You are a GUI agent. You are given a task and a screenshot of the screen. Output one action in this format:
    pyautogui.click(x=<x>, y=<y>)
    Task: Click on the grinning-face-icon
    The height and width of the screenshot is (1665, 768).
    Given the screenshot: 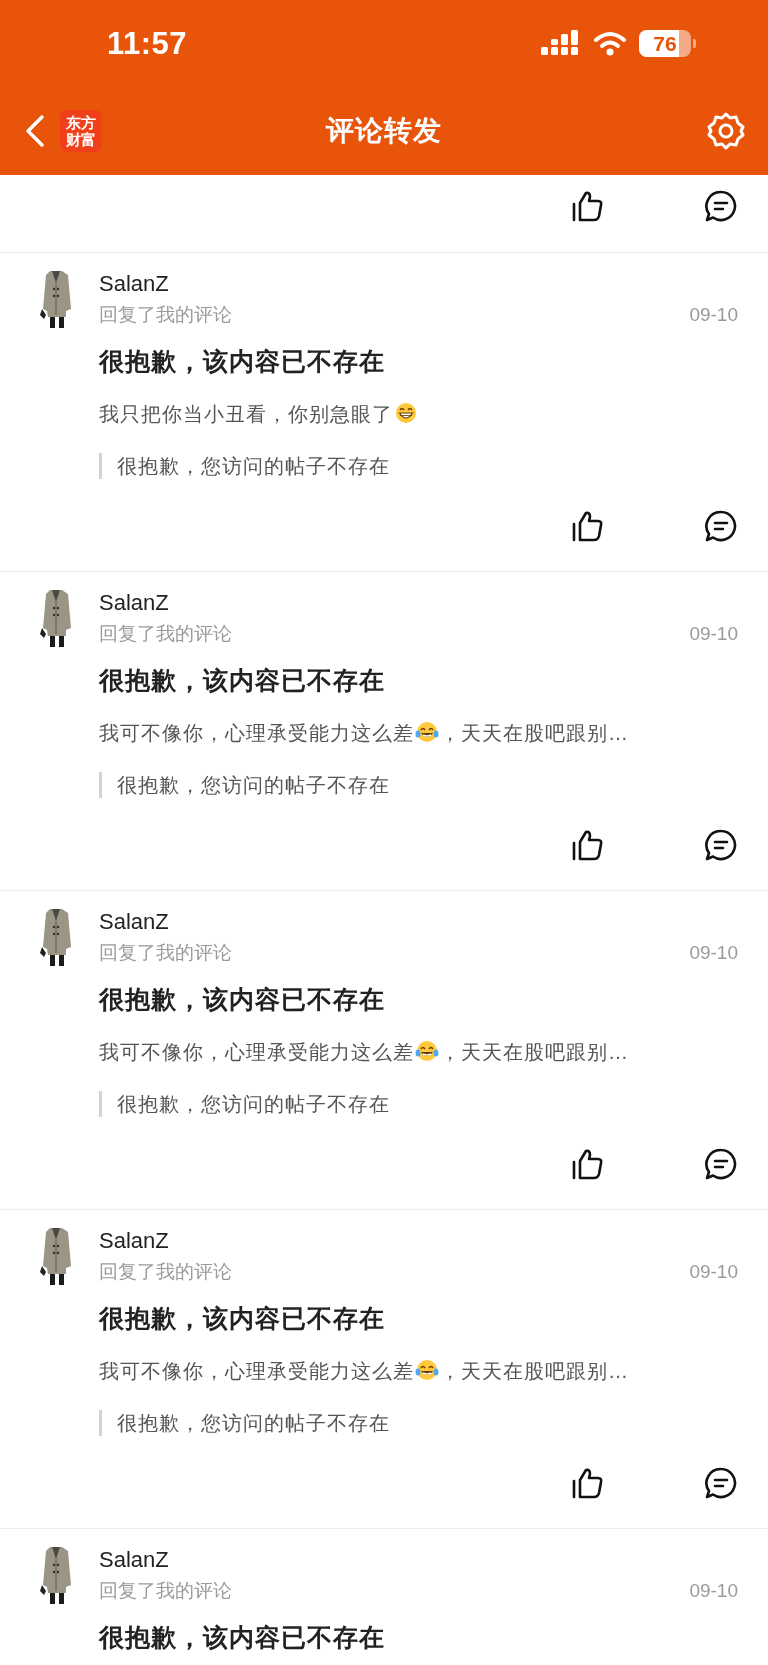 What is the action you would take?
    pyautogui.click(x=406, y=413)
    